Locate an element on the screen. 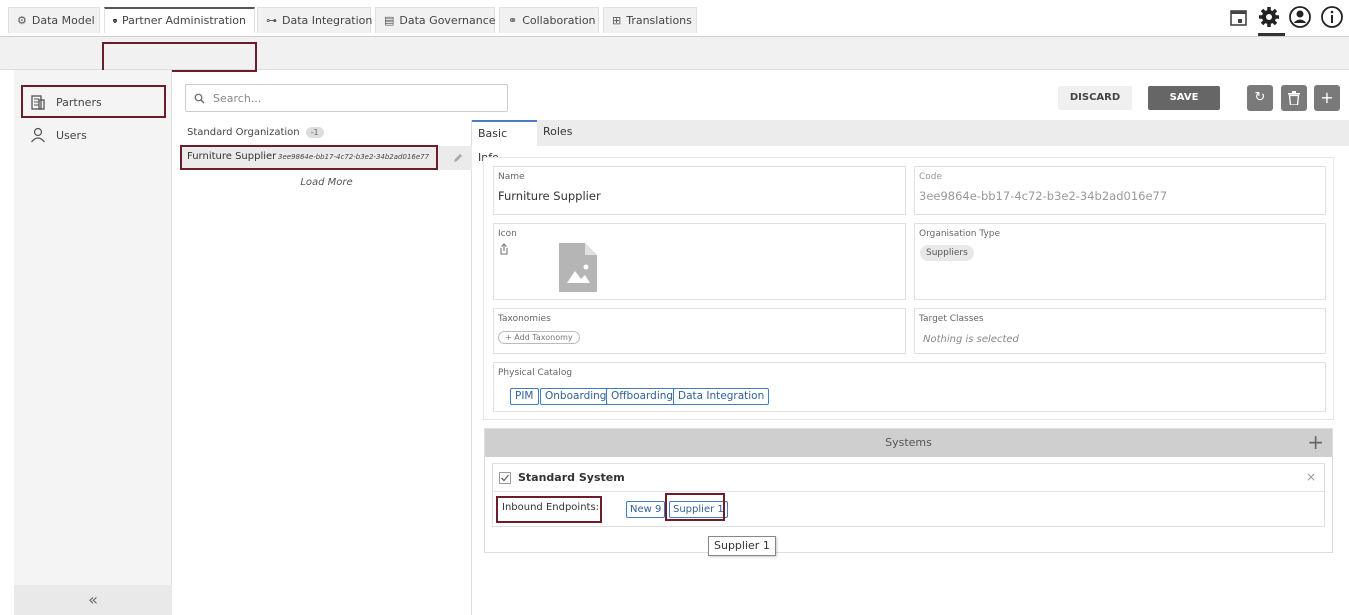  list-group-header: Standard Organization -1 is located at coordinates (255, 132).